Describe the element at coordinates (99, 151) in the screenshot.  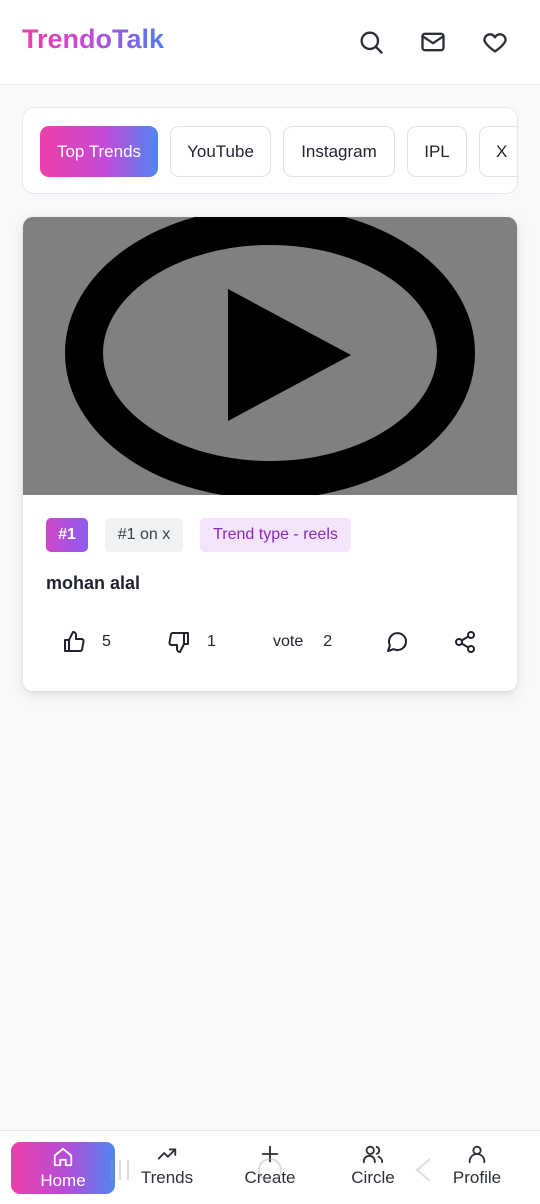
I see `tab-top-trends: Top Trends` at that location.